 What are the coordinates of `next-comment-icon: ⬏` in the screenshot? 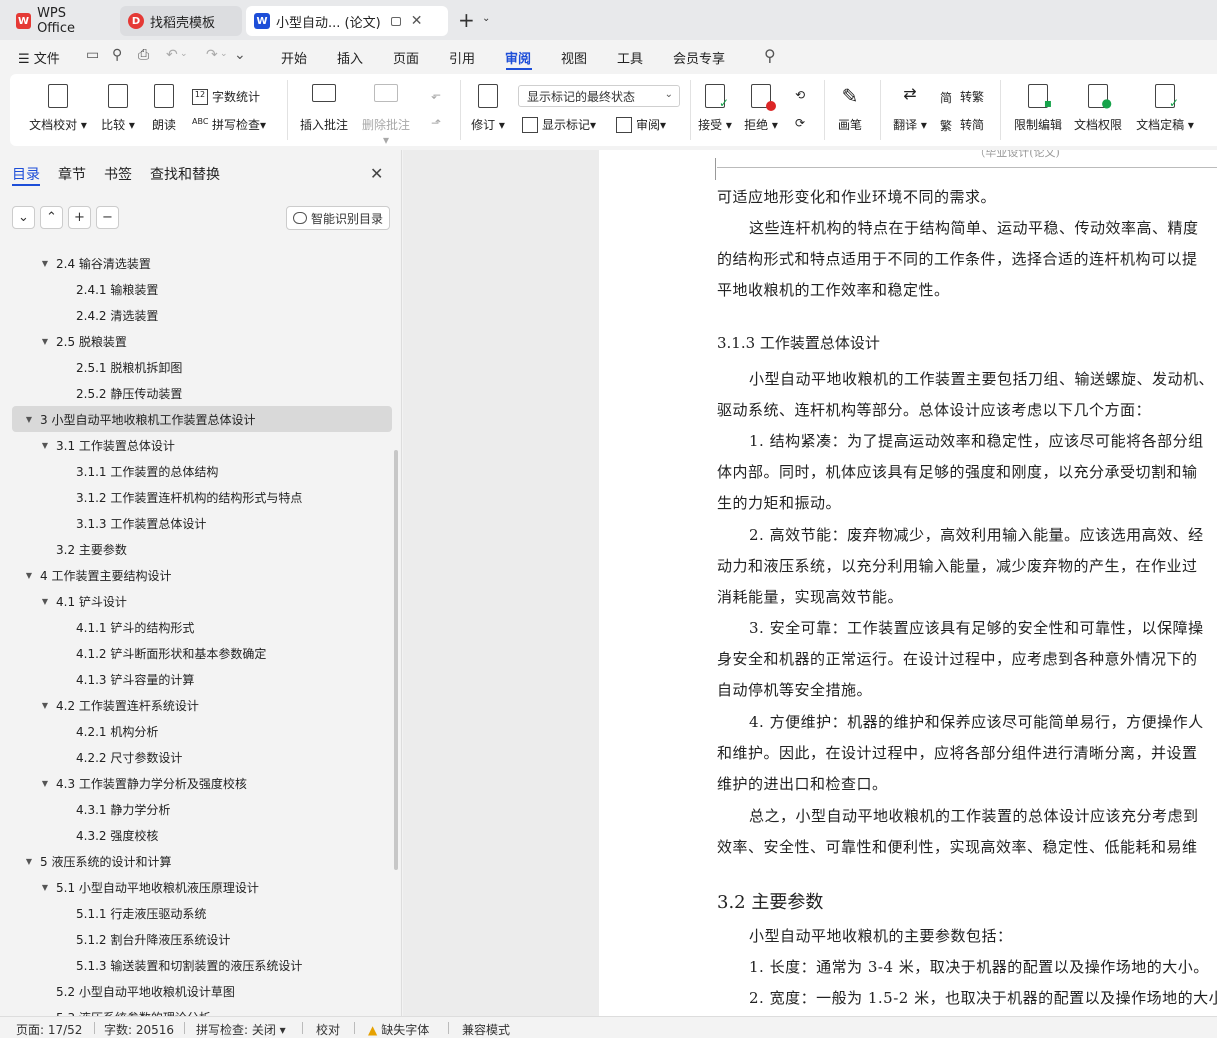 It's located at (436, 123).